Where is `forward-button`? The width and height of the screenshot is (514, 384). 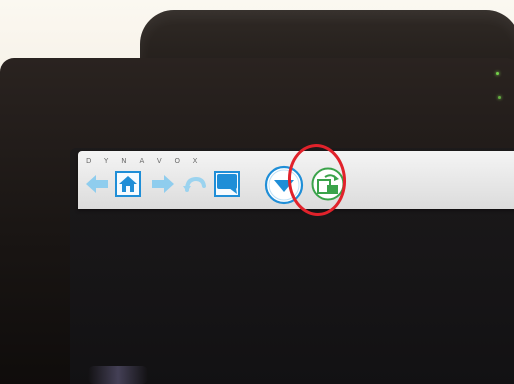 forward-button is located at coordinates (163, 184).